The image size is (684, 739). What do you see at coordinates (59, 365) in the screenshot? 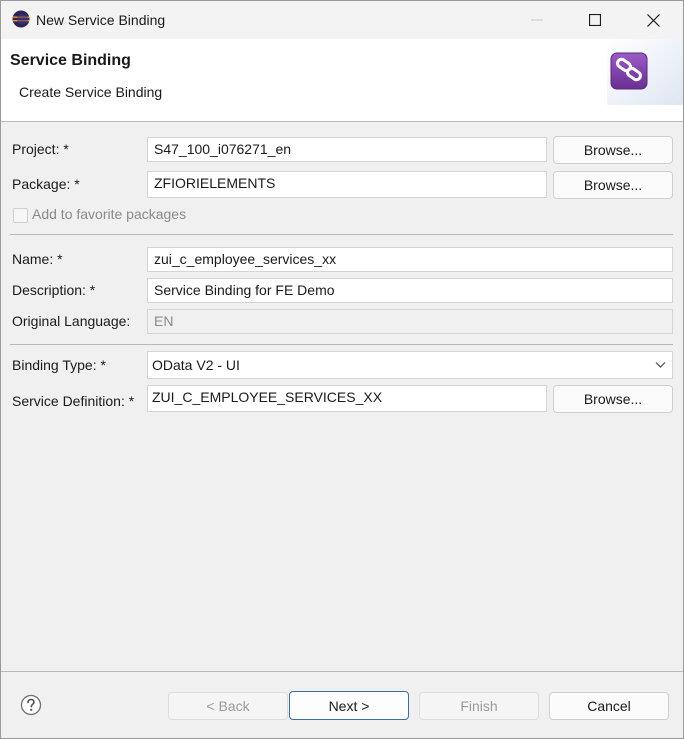
I see `binding-type-label: Binding Type: *` at bounding box center [59, 365].